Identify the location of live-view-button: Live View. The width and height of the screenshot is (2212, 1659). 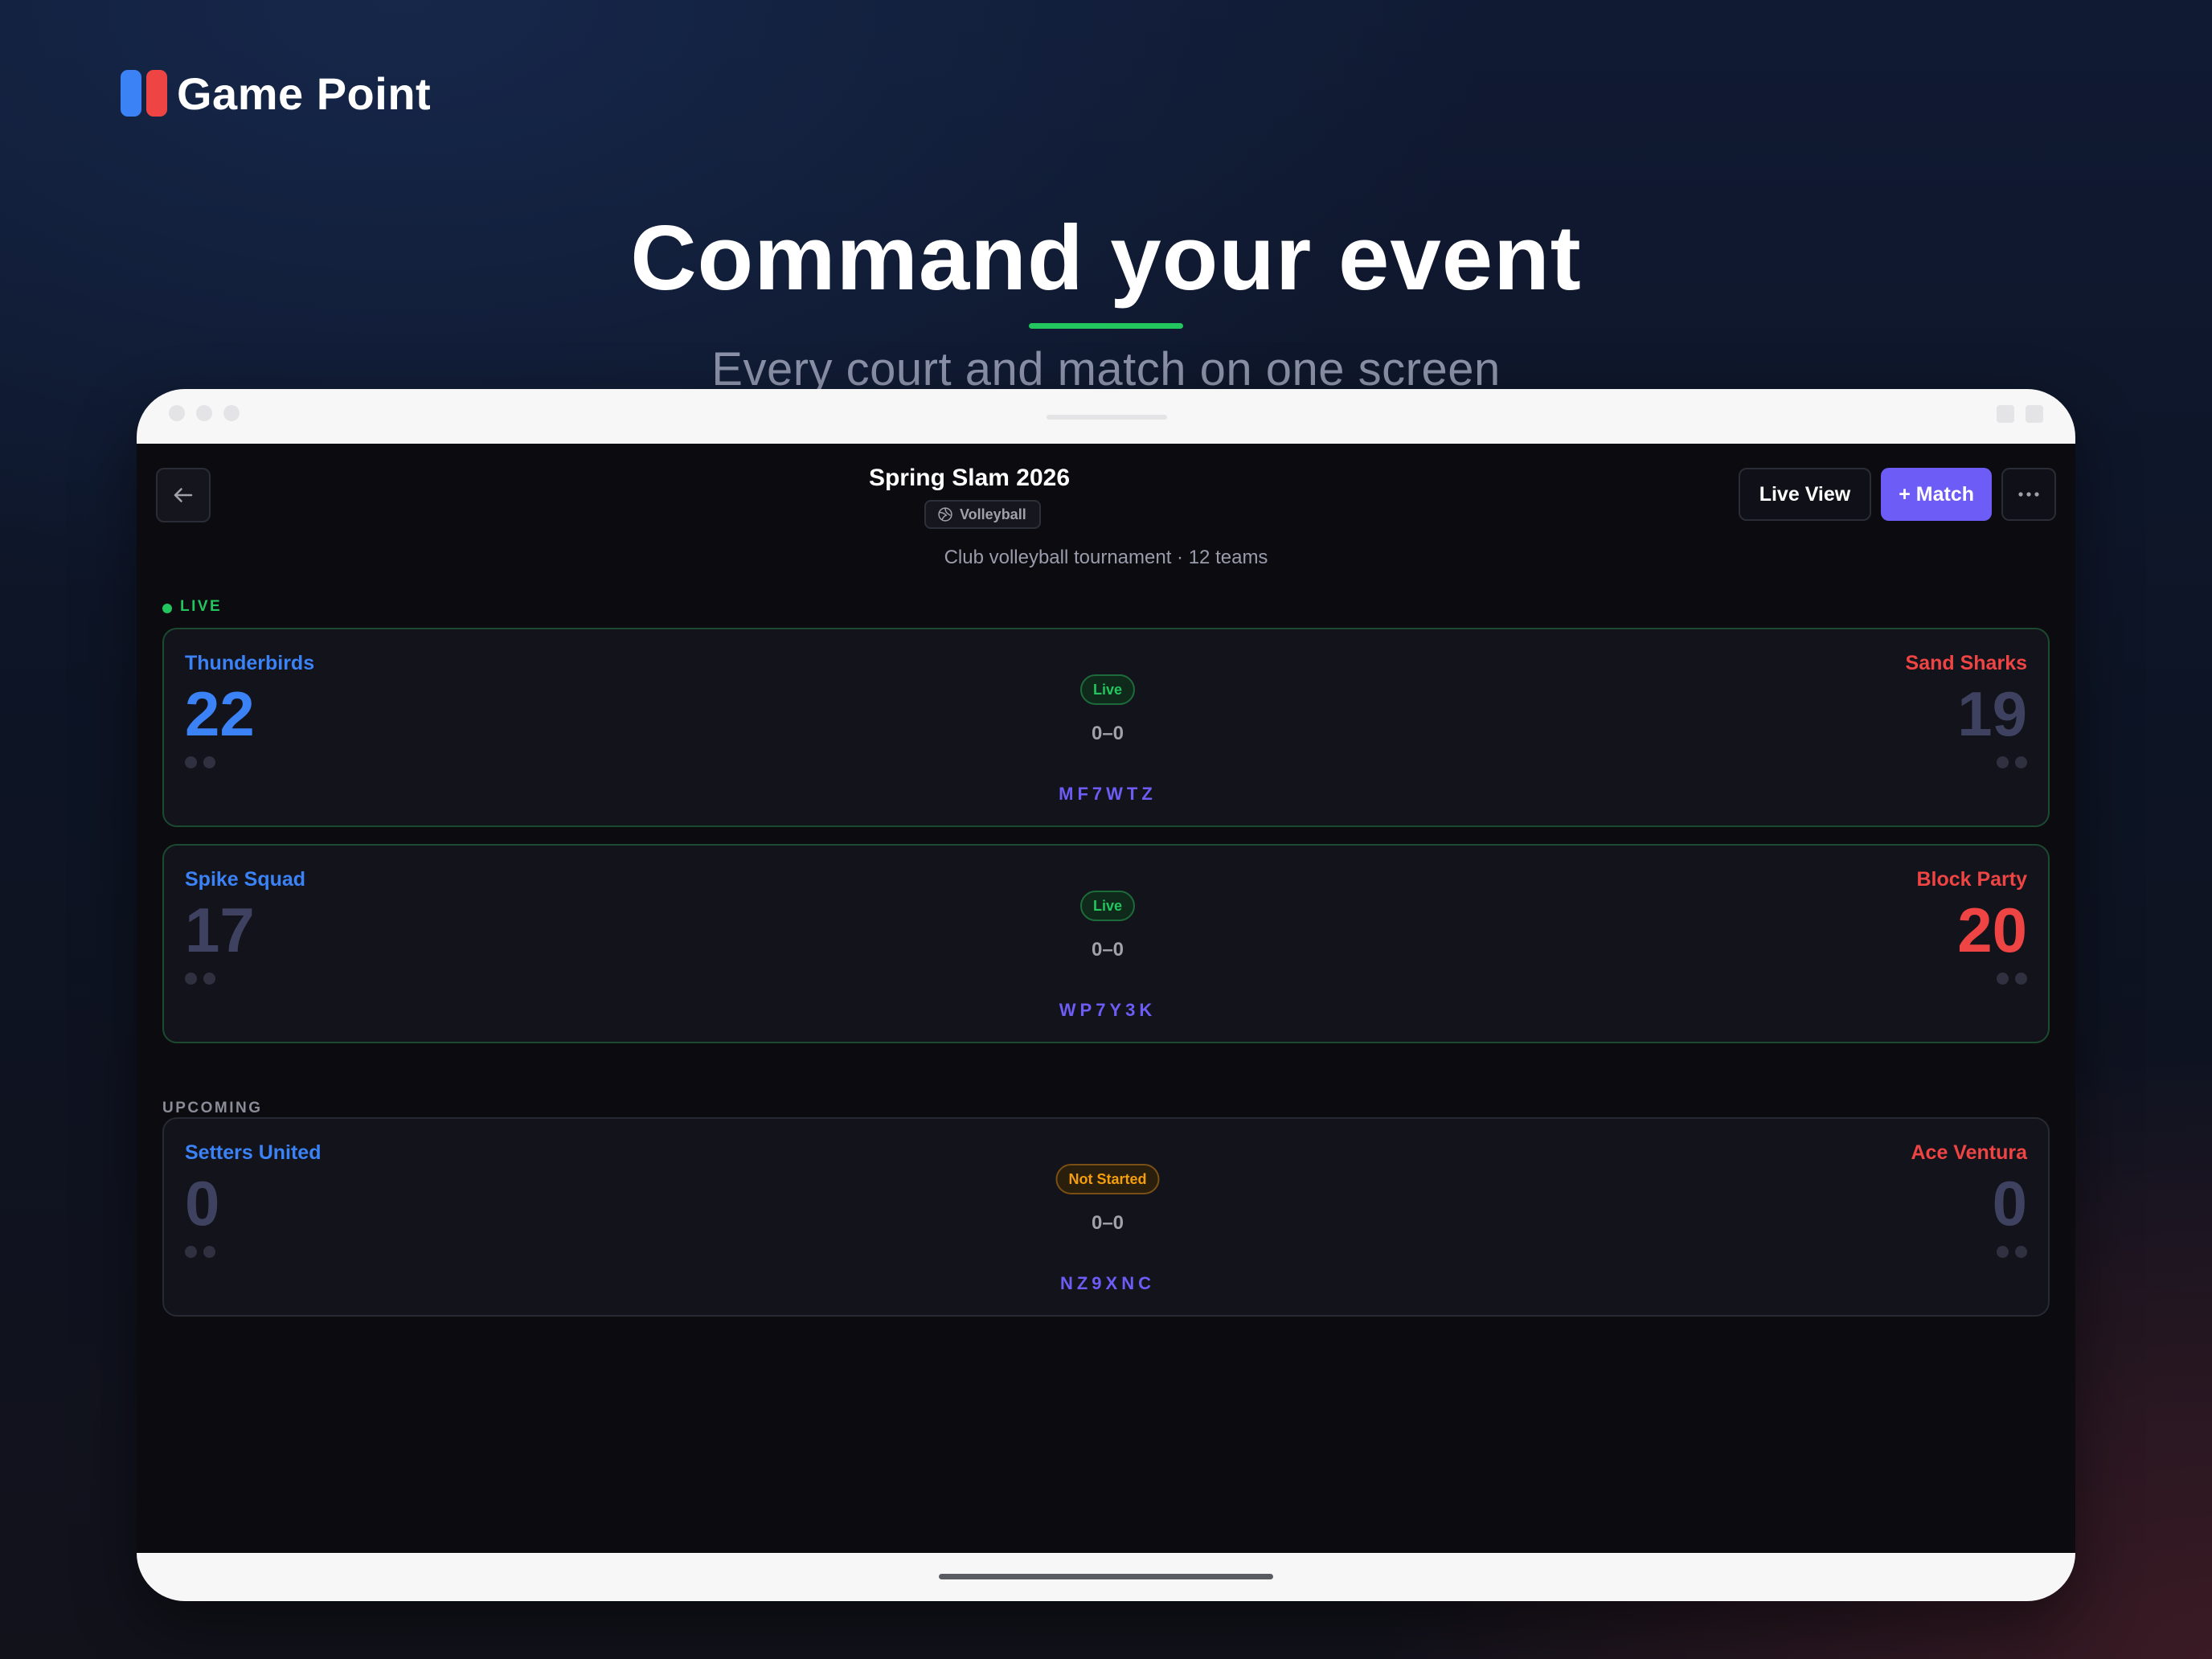
(1805, 495).